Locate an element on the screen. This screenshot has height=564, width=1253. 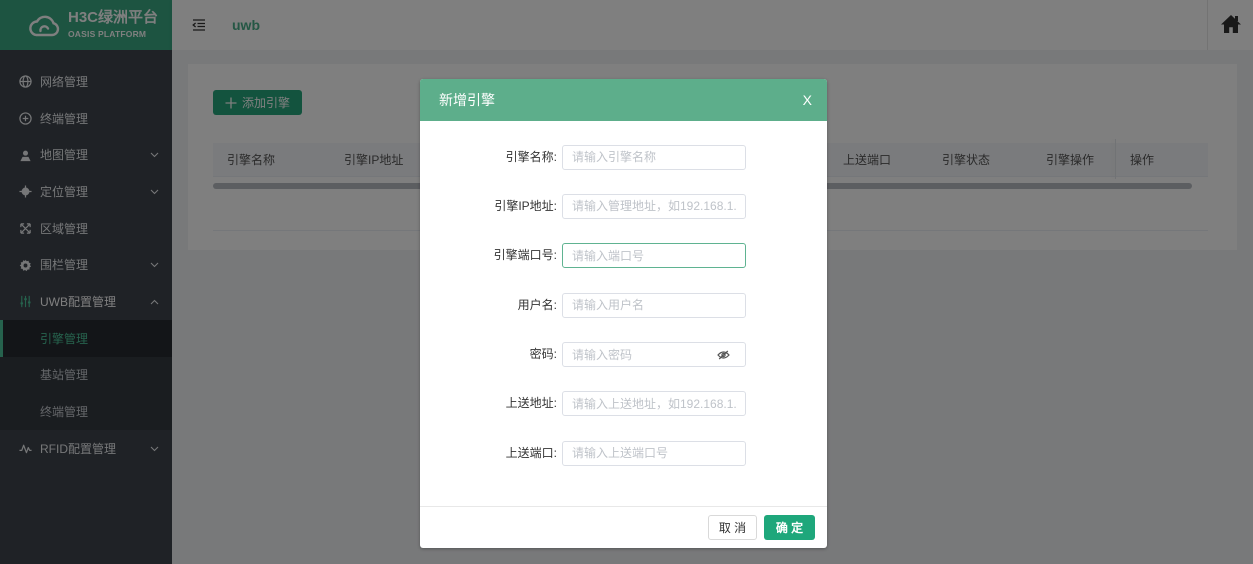
eye-off-icon is located at coordinates (723, 355).